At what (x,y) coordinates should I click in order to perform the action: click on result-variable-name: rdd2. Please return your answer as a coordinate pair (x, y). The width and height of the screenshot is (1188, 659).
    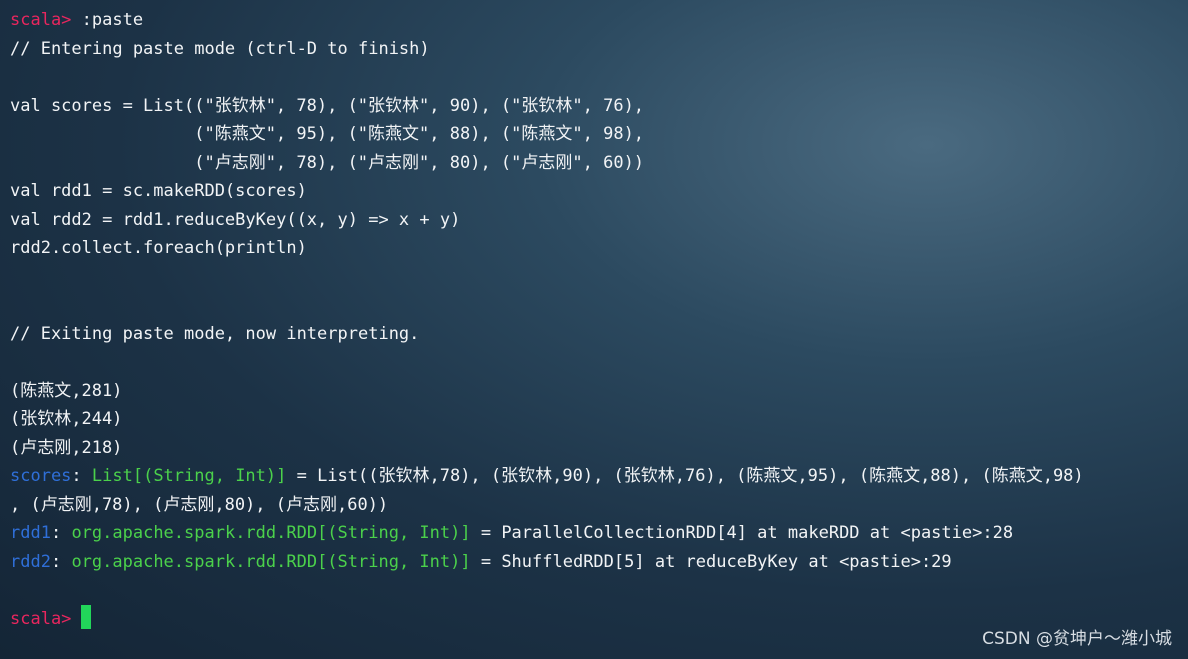
    Looking at the image, I should click on (30, 561).